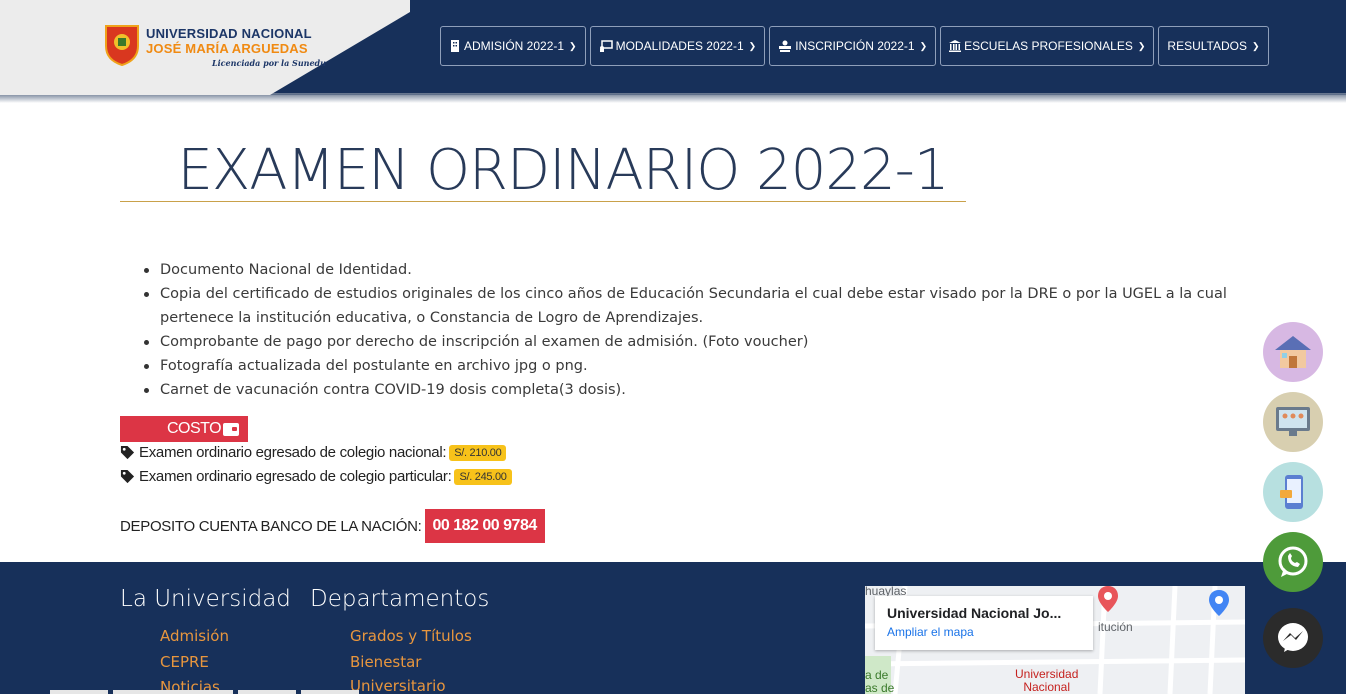  I want to click on footer-bottom-bars, so click(250, 692).